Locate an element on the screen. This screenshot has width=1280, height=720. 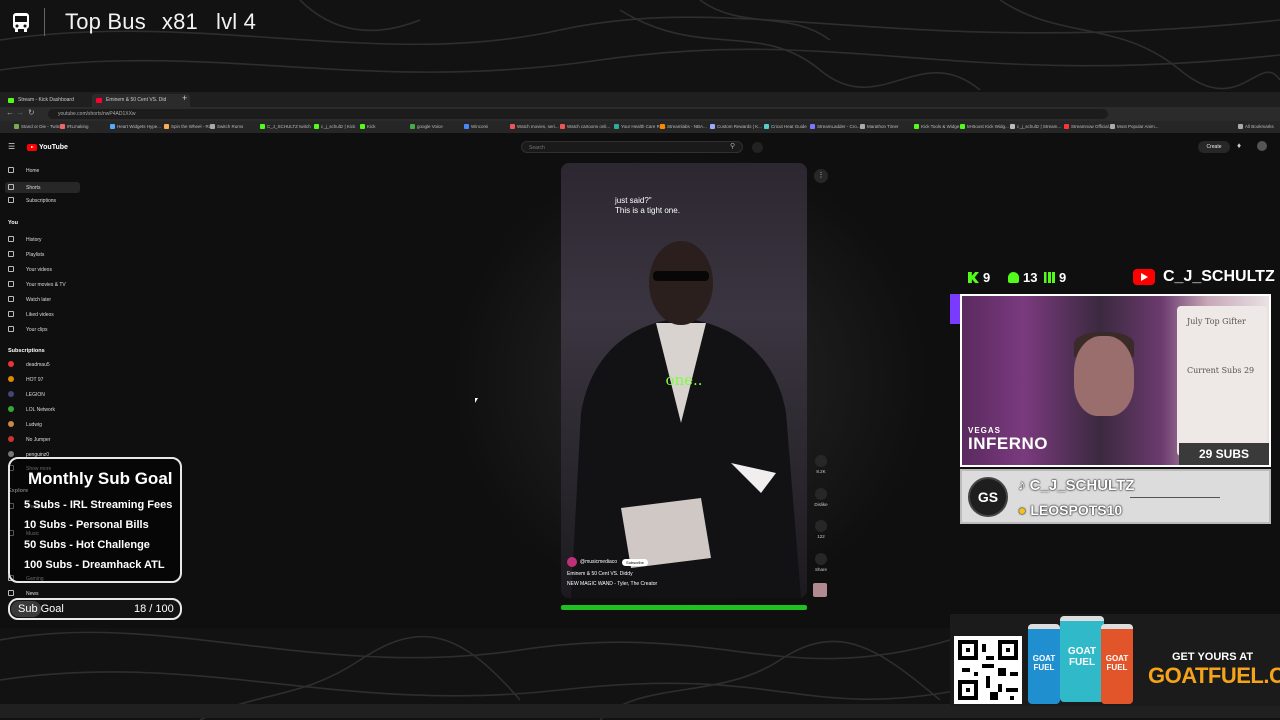
sidebar-item-subscriptions-label: Subscriptions is located at coordinates (41, 201).